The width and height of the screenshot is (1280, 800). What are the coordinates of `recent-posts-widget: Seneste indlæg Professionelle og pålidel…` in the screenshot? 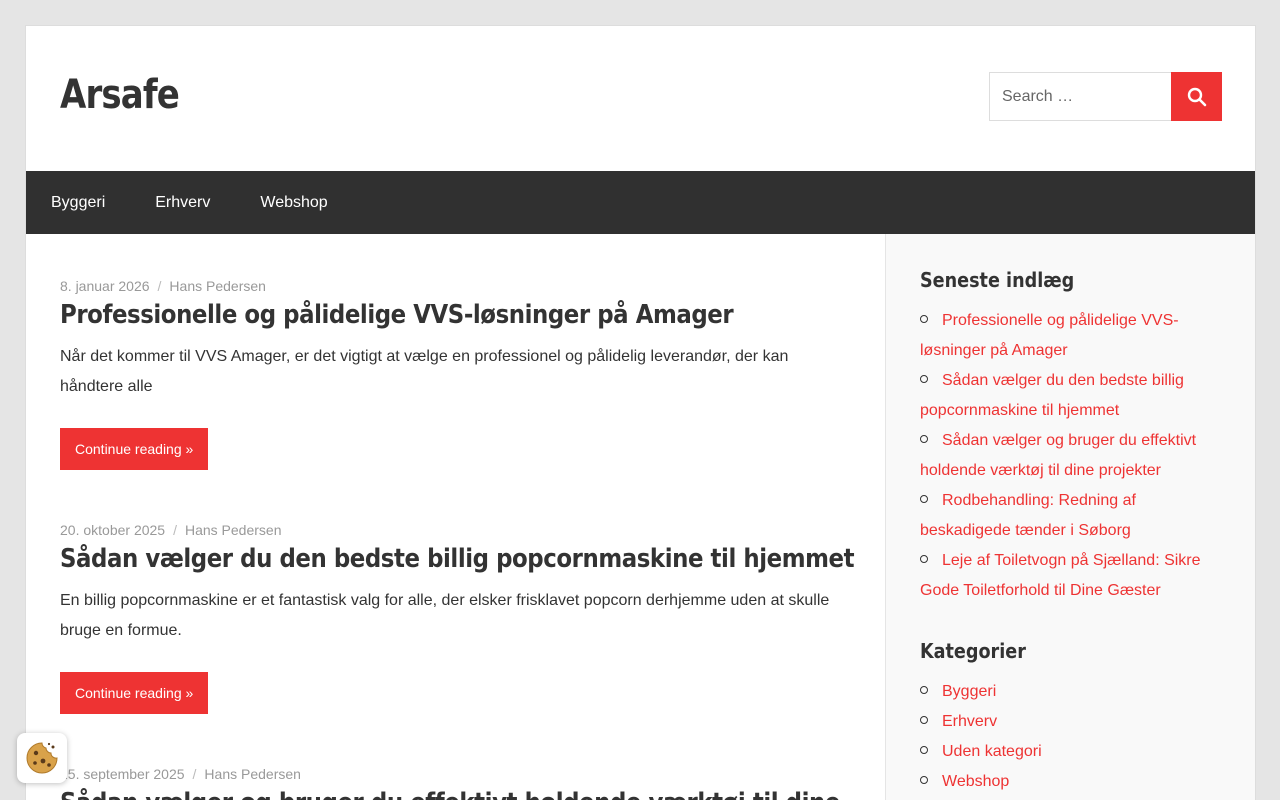 It's located at (1070, 437).